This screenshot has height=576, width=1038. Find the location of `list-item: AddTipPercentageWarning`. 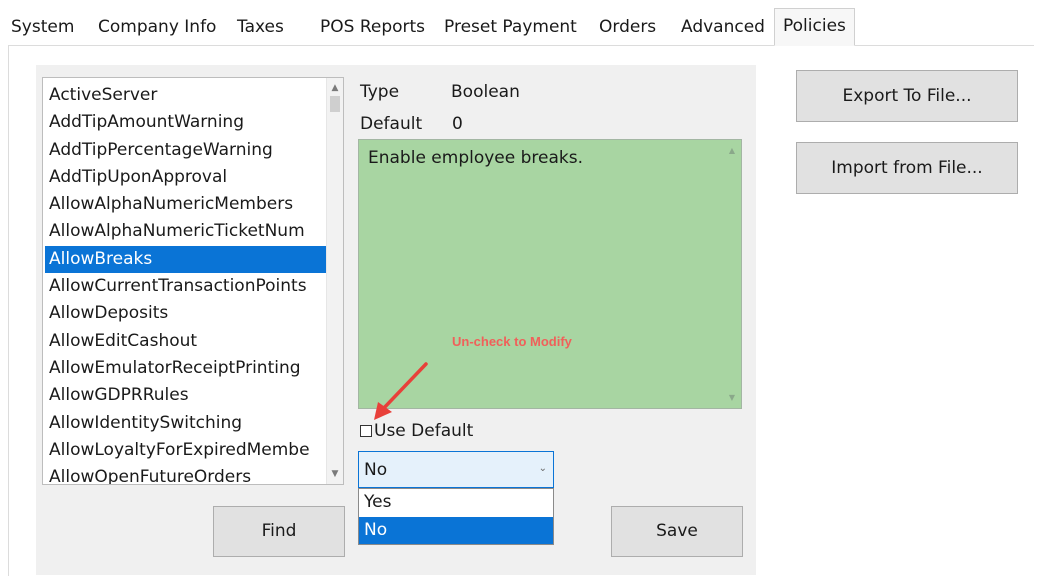

list-item: AddTipPercentageWarning is located at coordinates (186, 150).